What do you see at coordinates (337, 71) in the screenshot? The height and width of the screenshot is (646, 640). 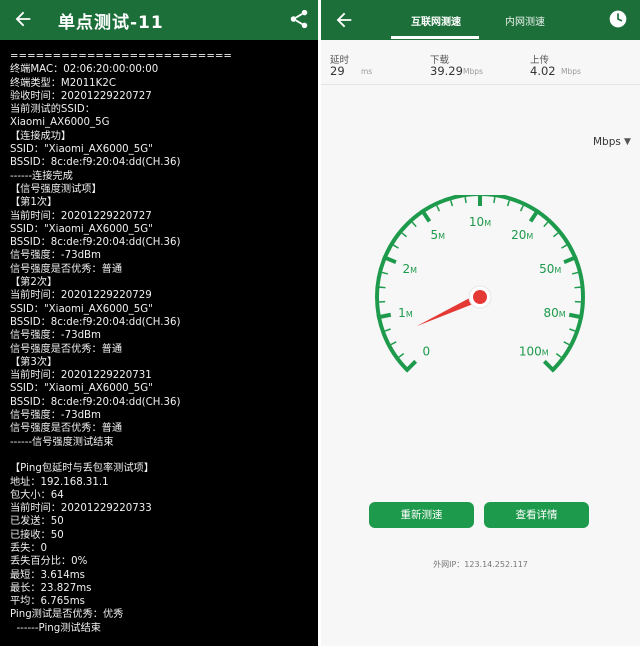 I see `latency-value: 29` at bounding box center [337, 71].